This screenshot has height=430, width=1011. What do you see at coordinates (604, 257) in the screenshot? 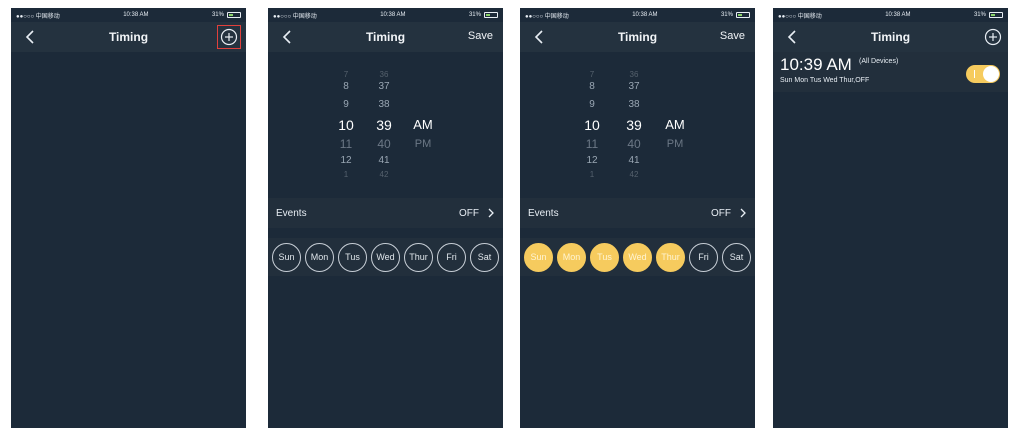
I see `day-tus-selected: Tus` at bounding box center [604, 257].